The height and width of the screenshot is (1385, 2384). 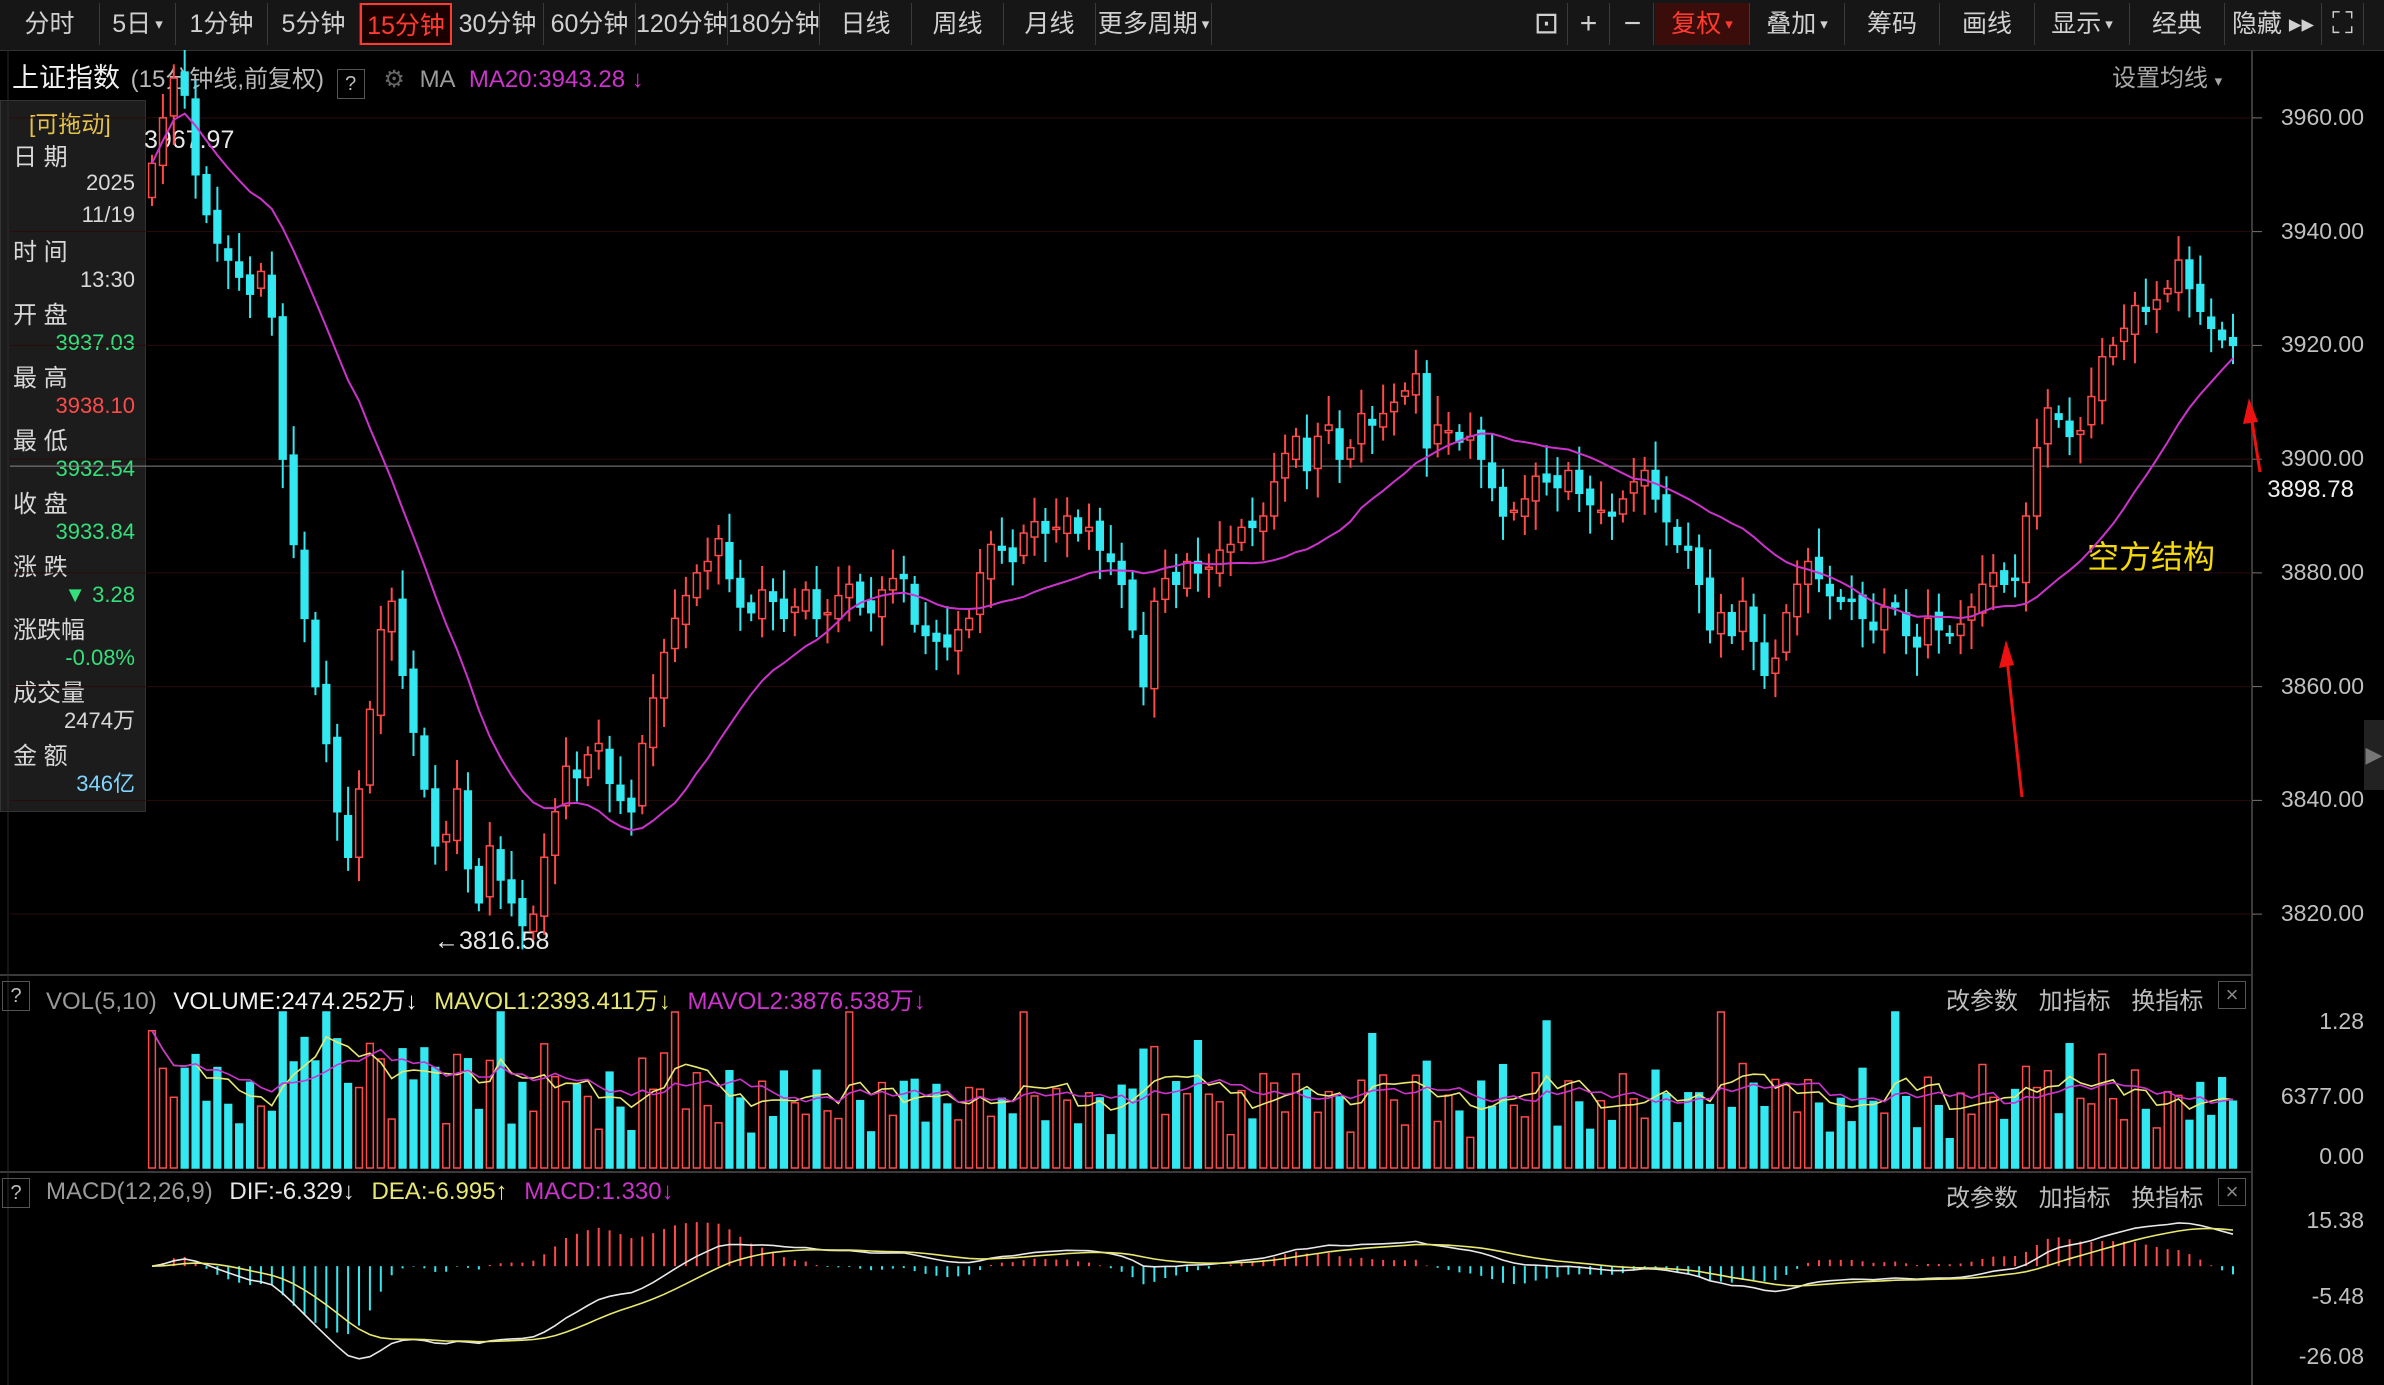 What do you see at coordinates (2374, 755) in the screenshot?
I see `side-expand-handle: ▶` at bounding box center [2374, 755].